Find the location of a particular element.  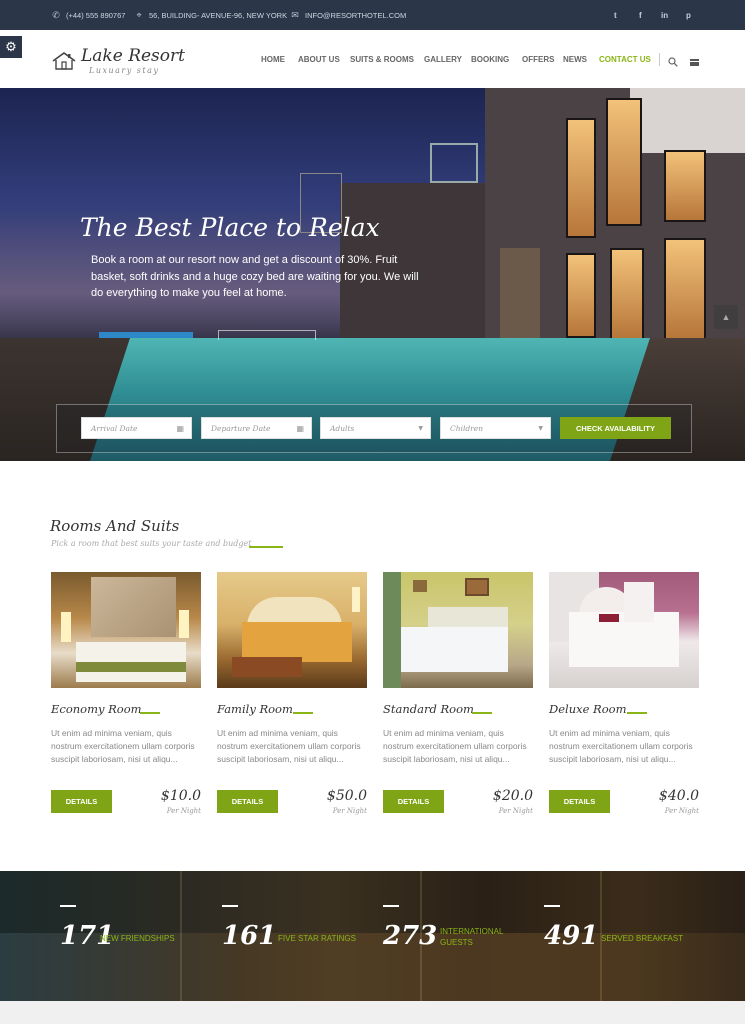

logo-name: Lake Resort is located at coordinates (133, 56).